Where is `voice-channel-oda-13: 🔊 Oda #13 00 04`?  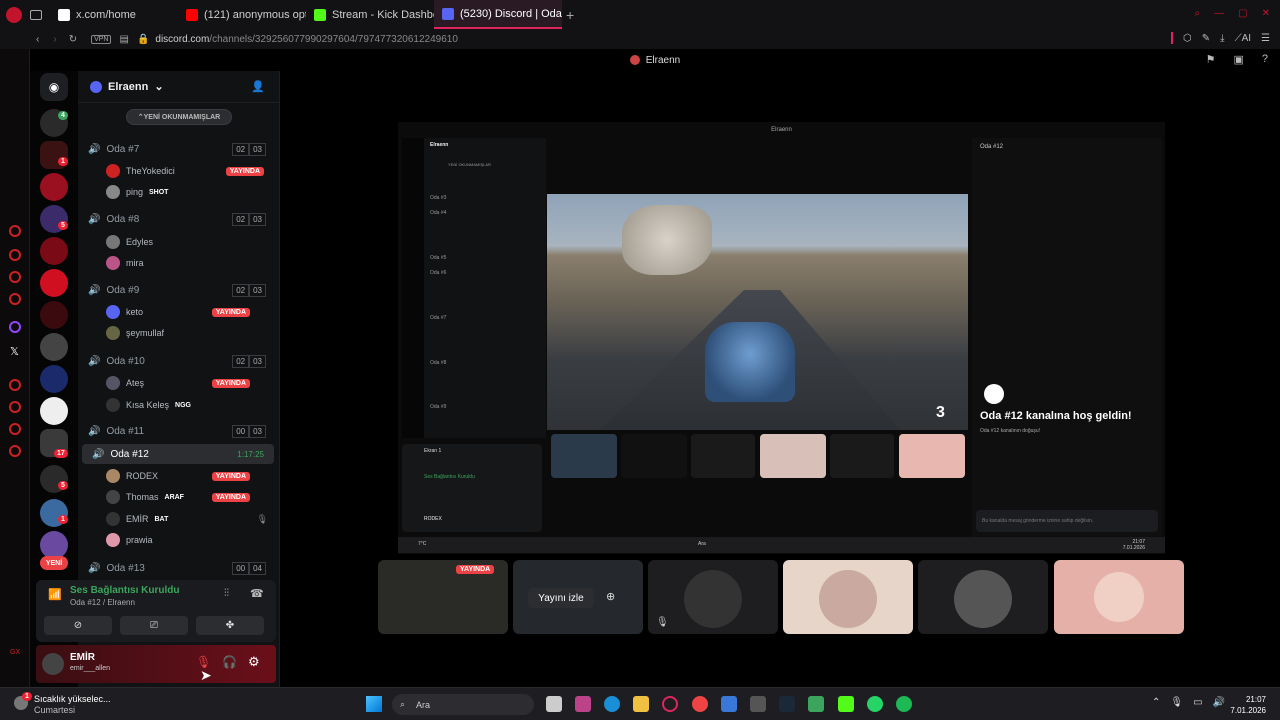
voice-channel-oda-13: 🔊 Oda #13 00 04 is located at coordinates (179, 568).